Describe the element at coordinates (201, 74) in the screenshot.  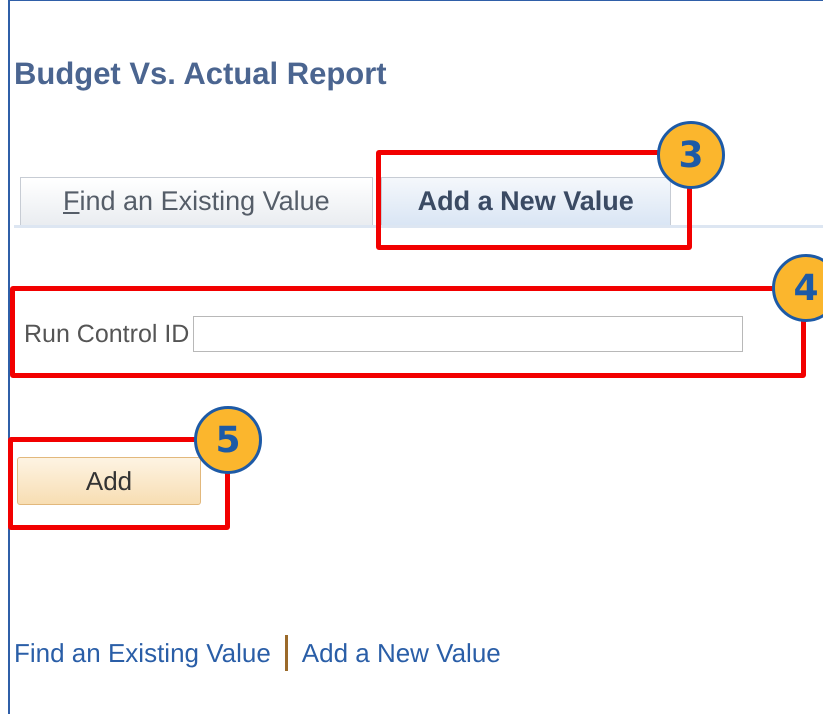
I see `page-title: Budget Vs. Actual Report` at that location.